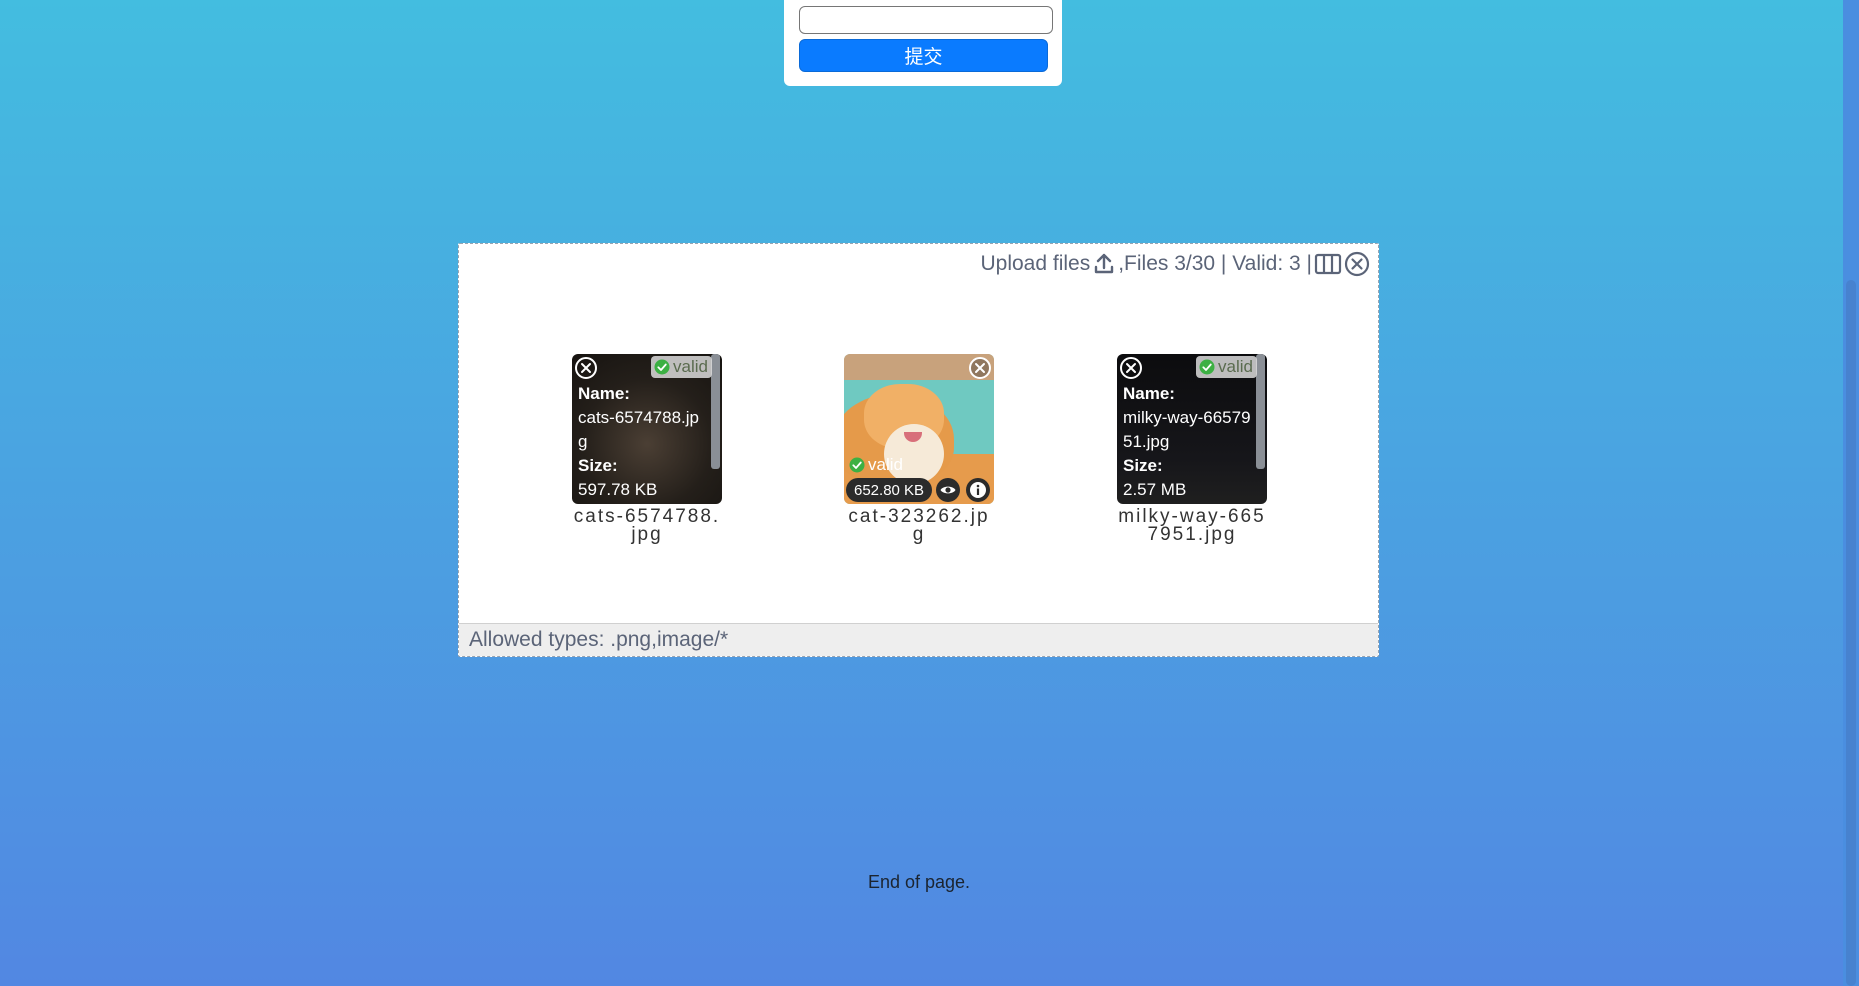  What do you see at coordinates (919, 429) in the screenshot?
I see `file-card-cat: valid 652.80 KB` at bounding box center [919, 429].